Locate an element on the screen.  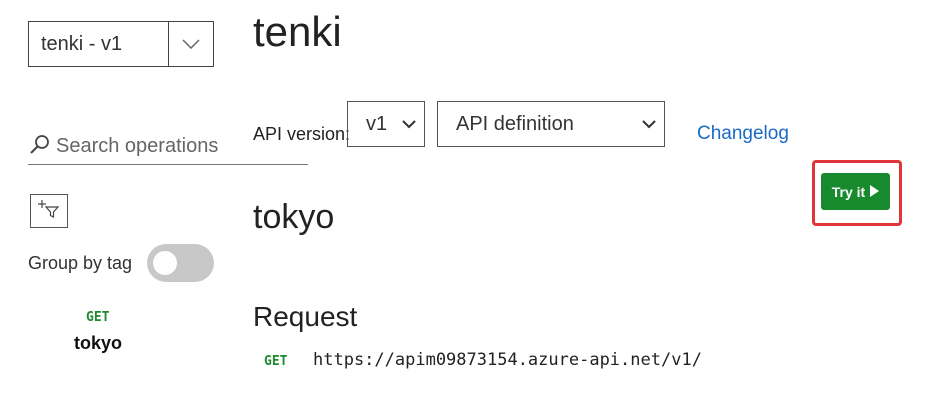
play-triangle-icon is located at coordinates (875, 192).